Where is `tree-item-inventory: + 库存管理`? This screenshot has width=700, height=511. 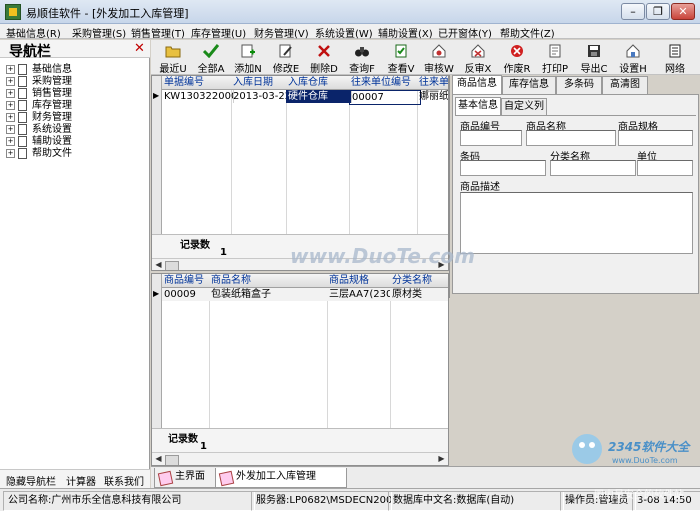 tree-item-inventory: + 库存管理 is located at coordinates (39, 103).